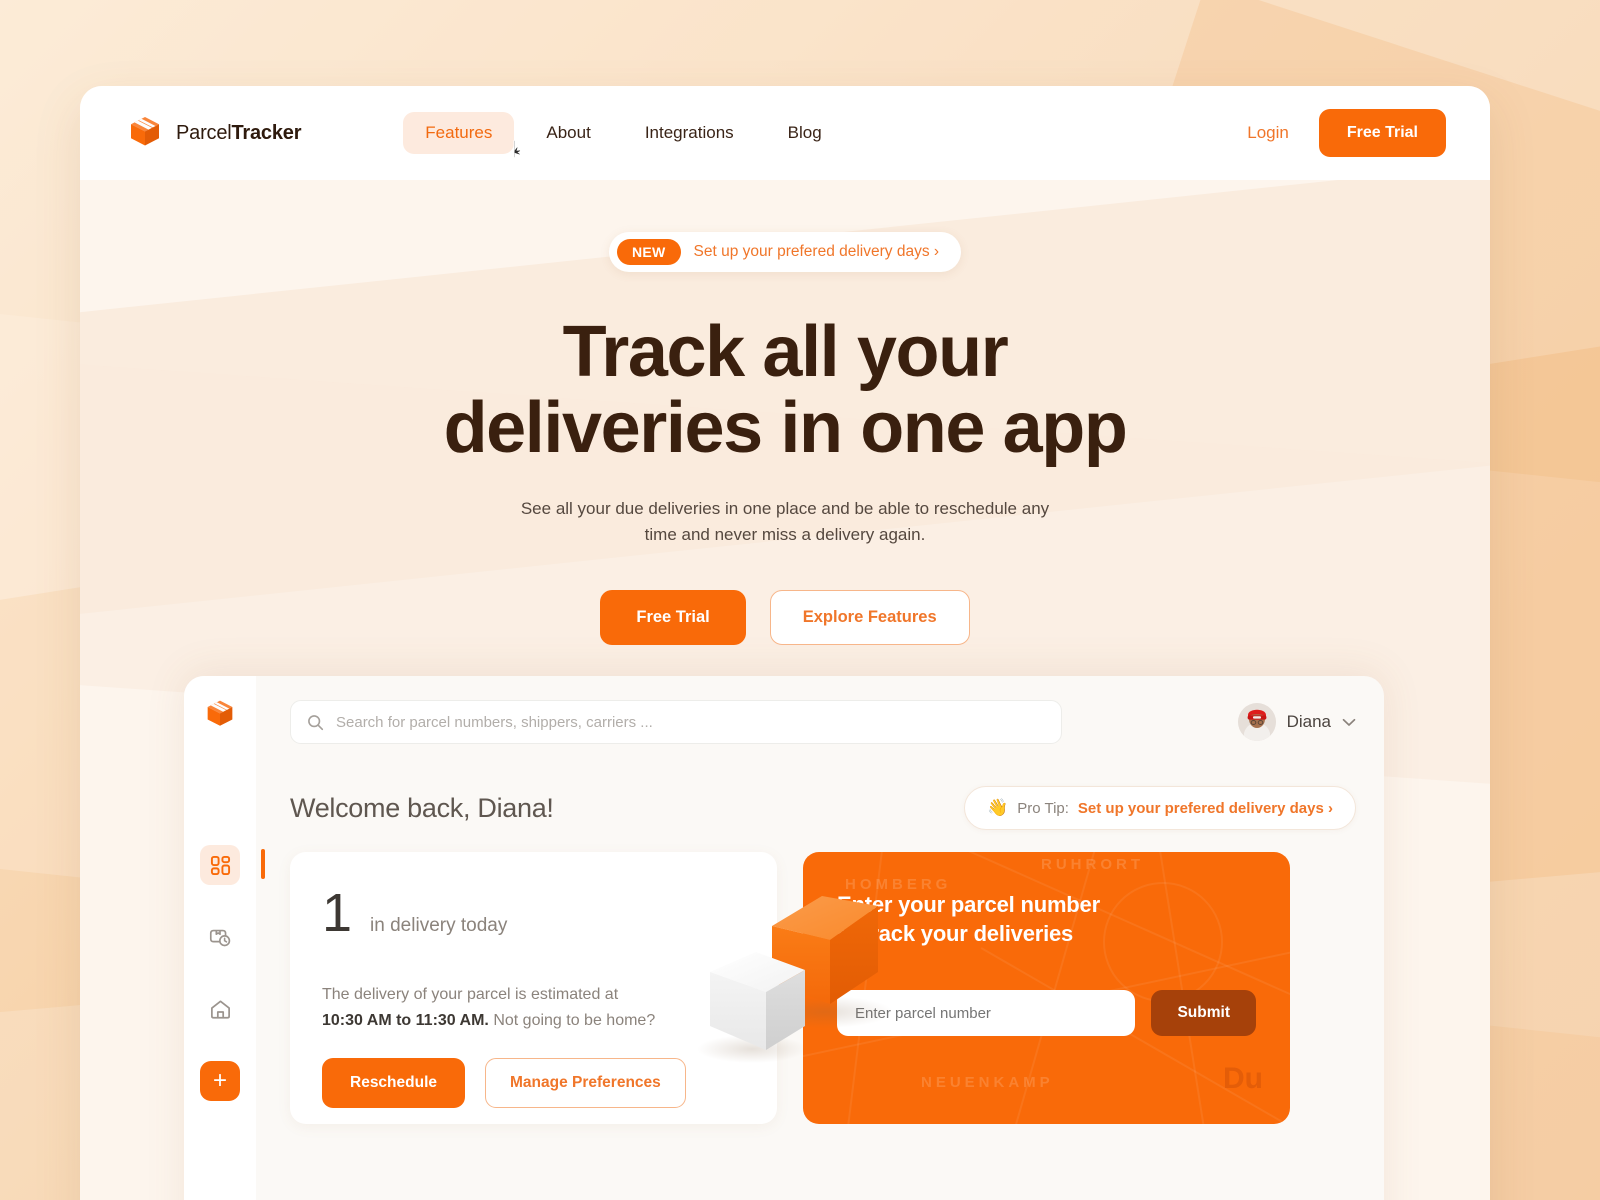  I want to click on new-announcement-banner: NEW Set up your prefered delivery days ›, so click(785, 252).